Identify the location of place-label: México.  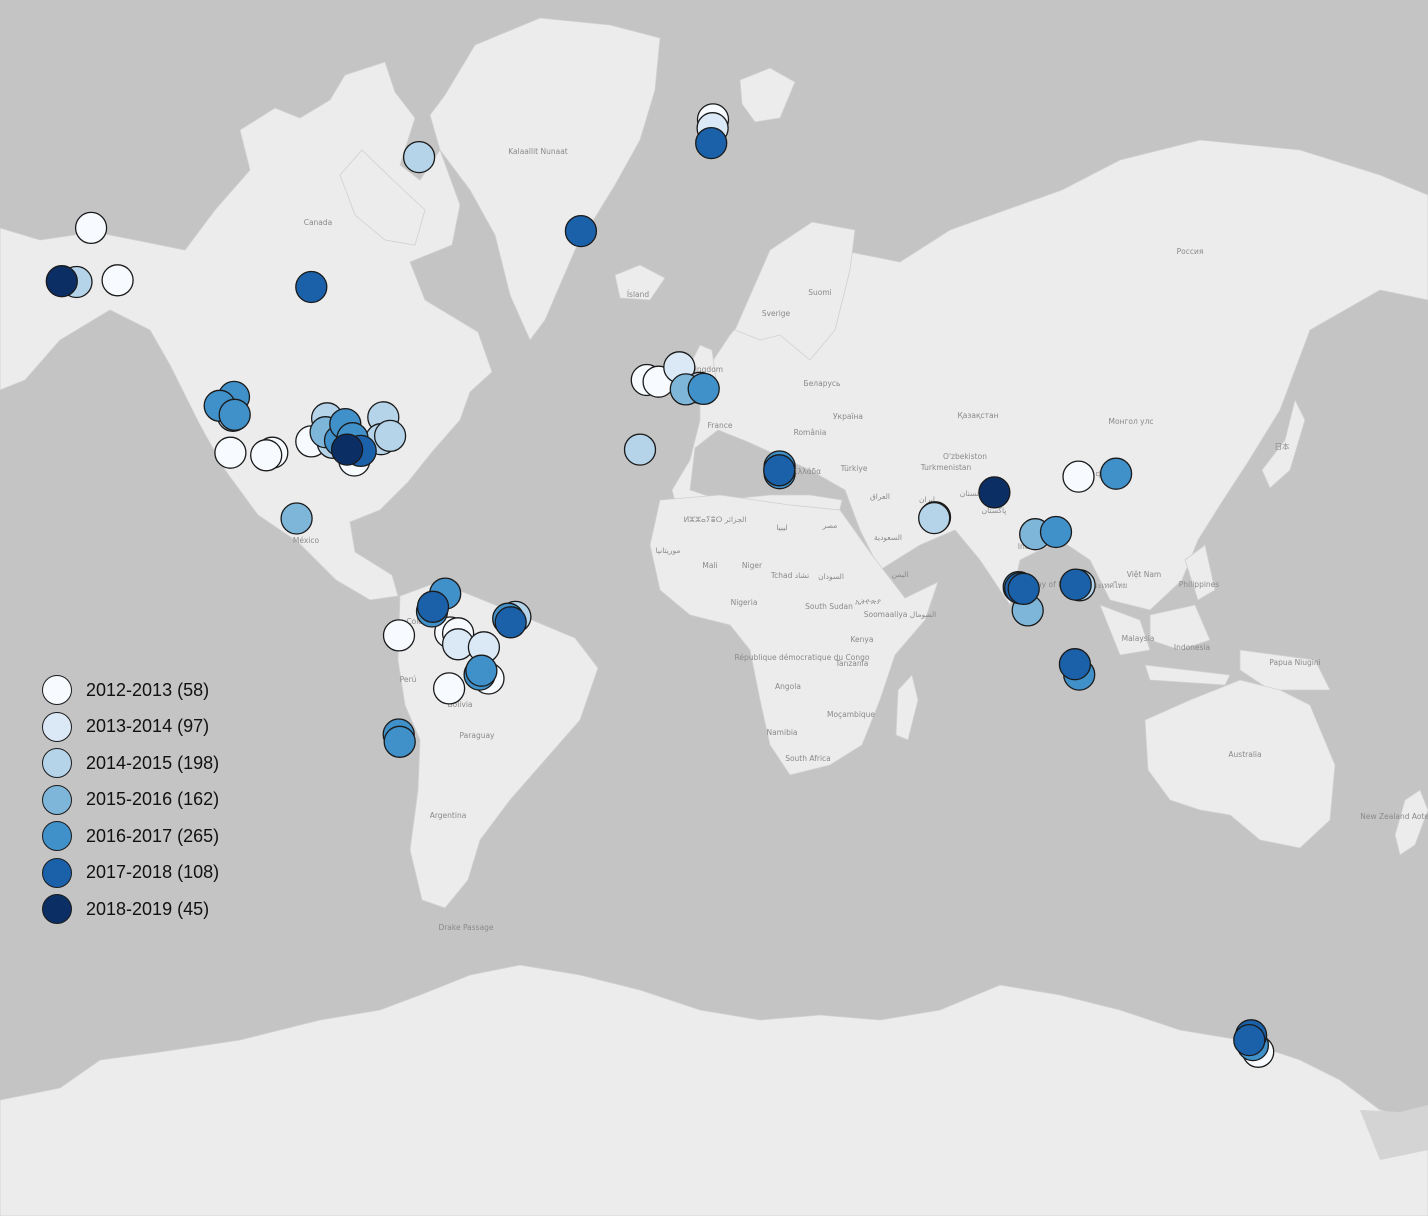
(306, 540).